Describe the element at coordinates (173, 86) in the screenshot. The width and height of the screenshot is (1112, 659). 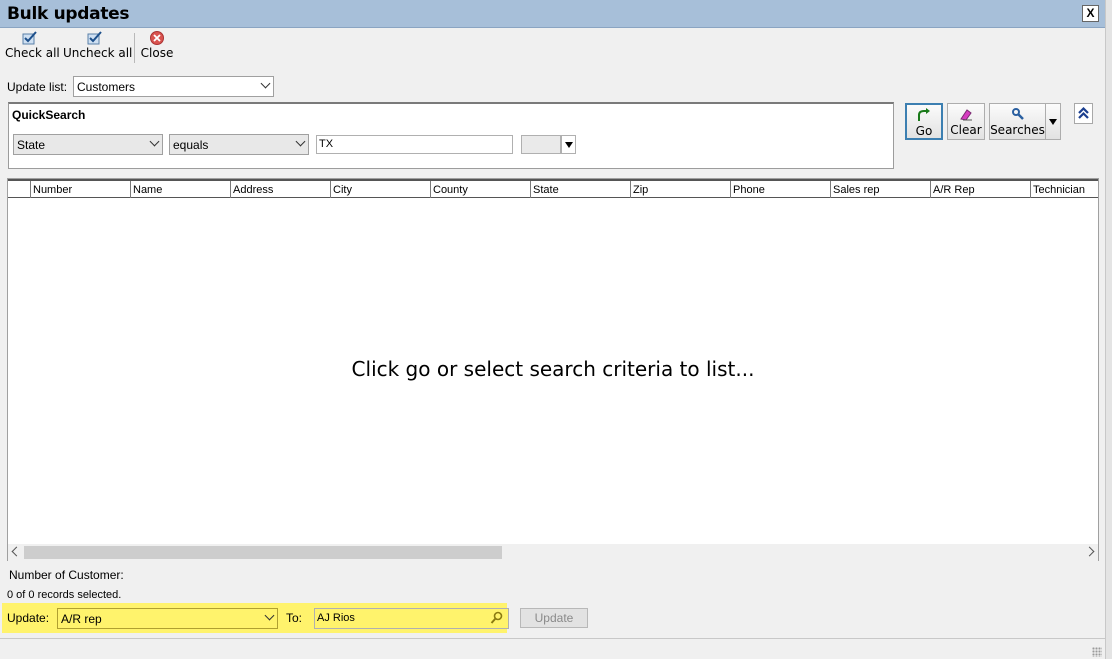
I see `update-list-select: Customers` at that location.